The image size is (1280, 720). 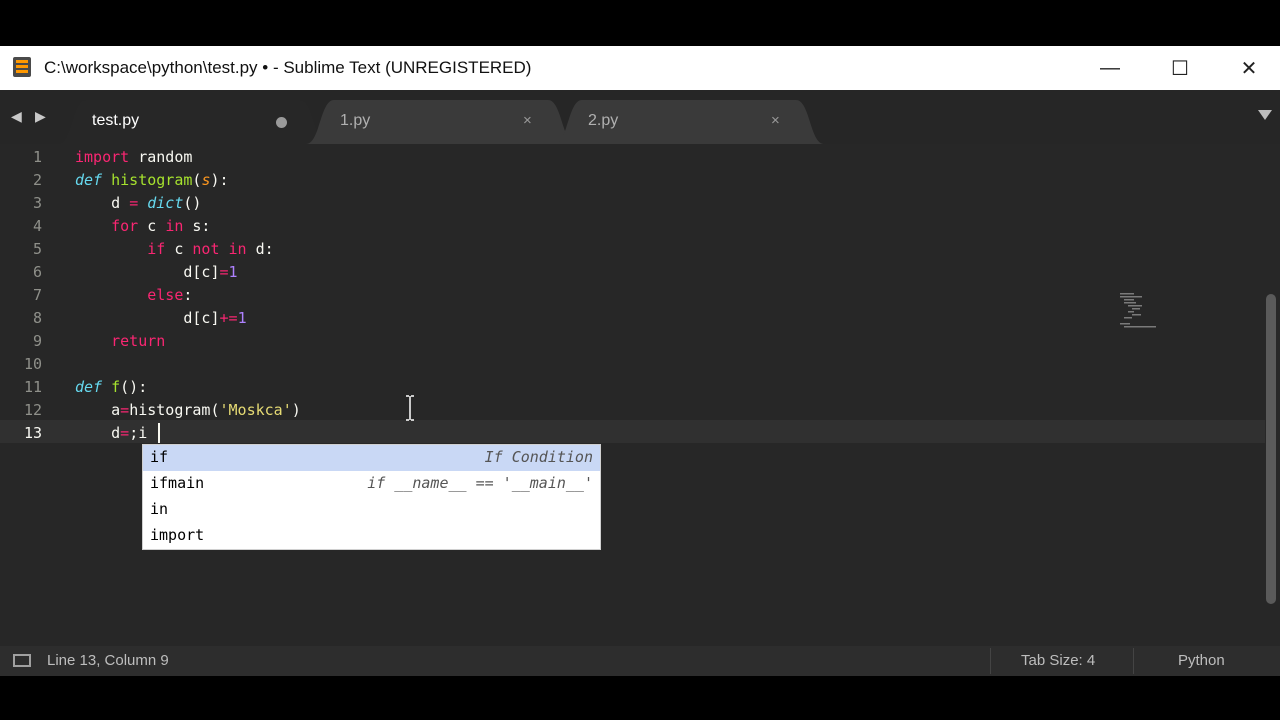 What do you see at coordinates (32, 433) in the screenshot?
I see `line-number-current: 13` at bounding box center [32, 433].